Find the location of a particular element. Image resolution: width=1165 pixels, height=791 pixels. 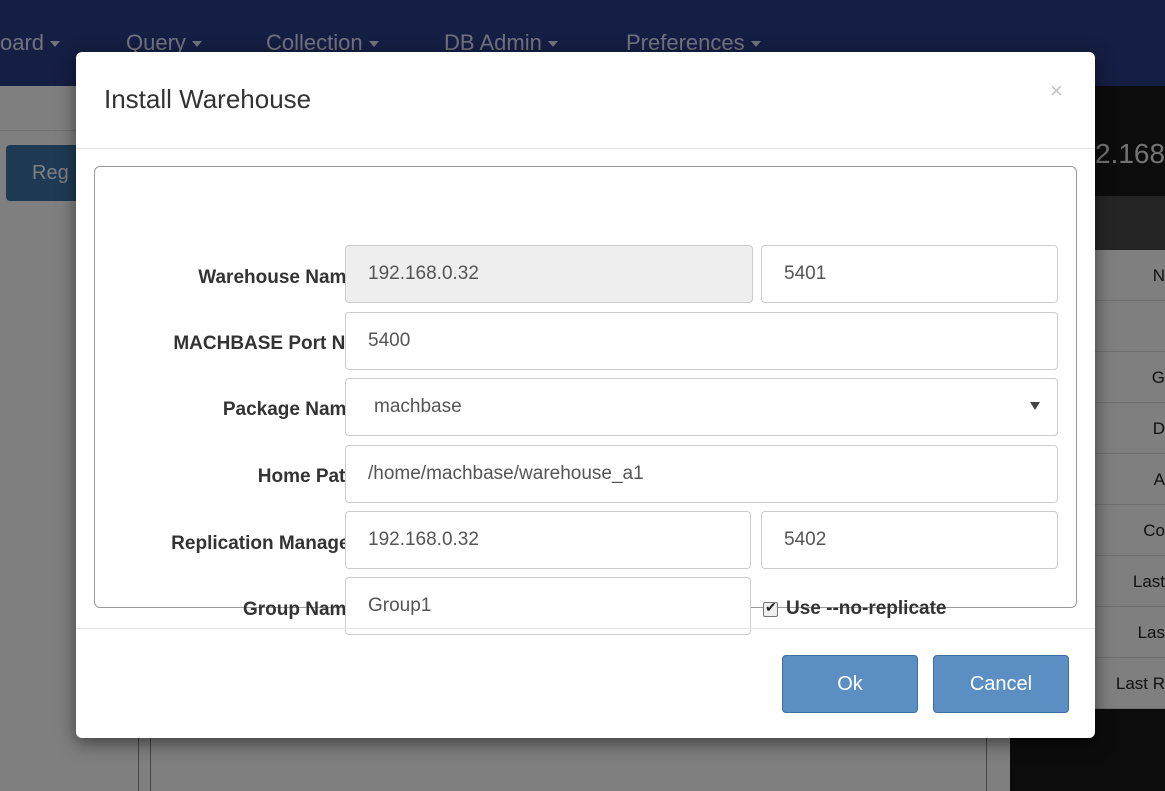

modal-footer-divider is located at coordinates (585, 628).